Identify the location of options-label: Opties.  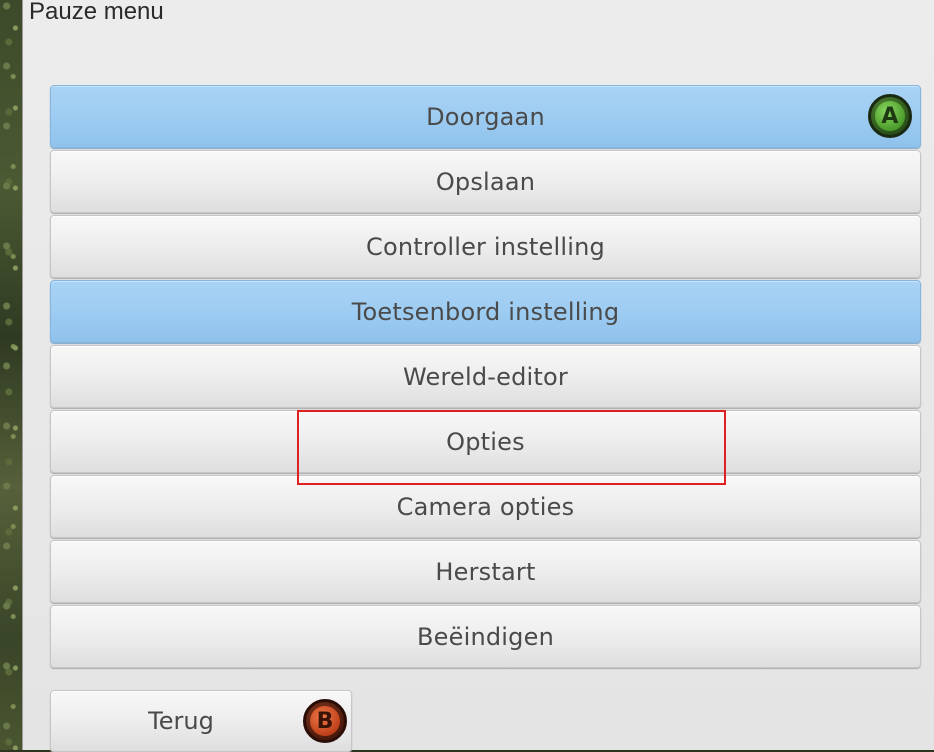
(485, 441).